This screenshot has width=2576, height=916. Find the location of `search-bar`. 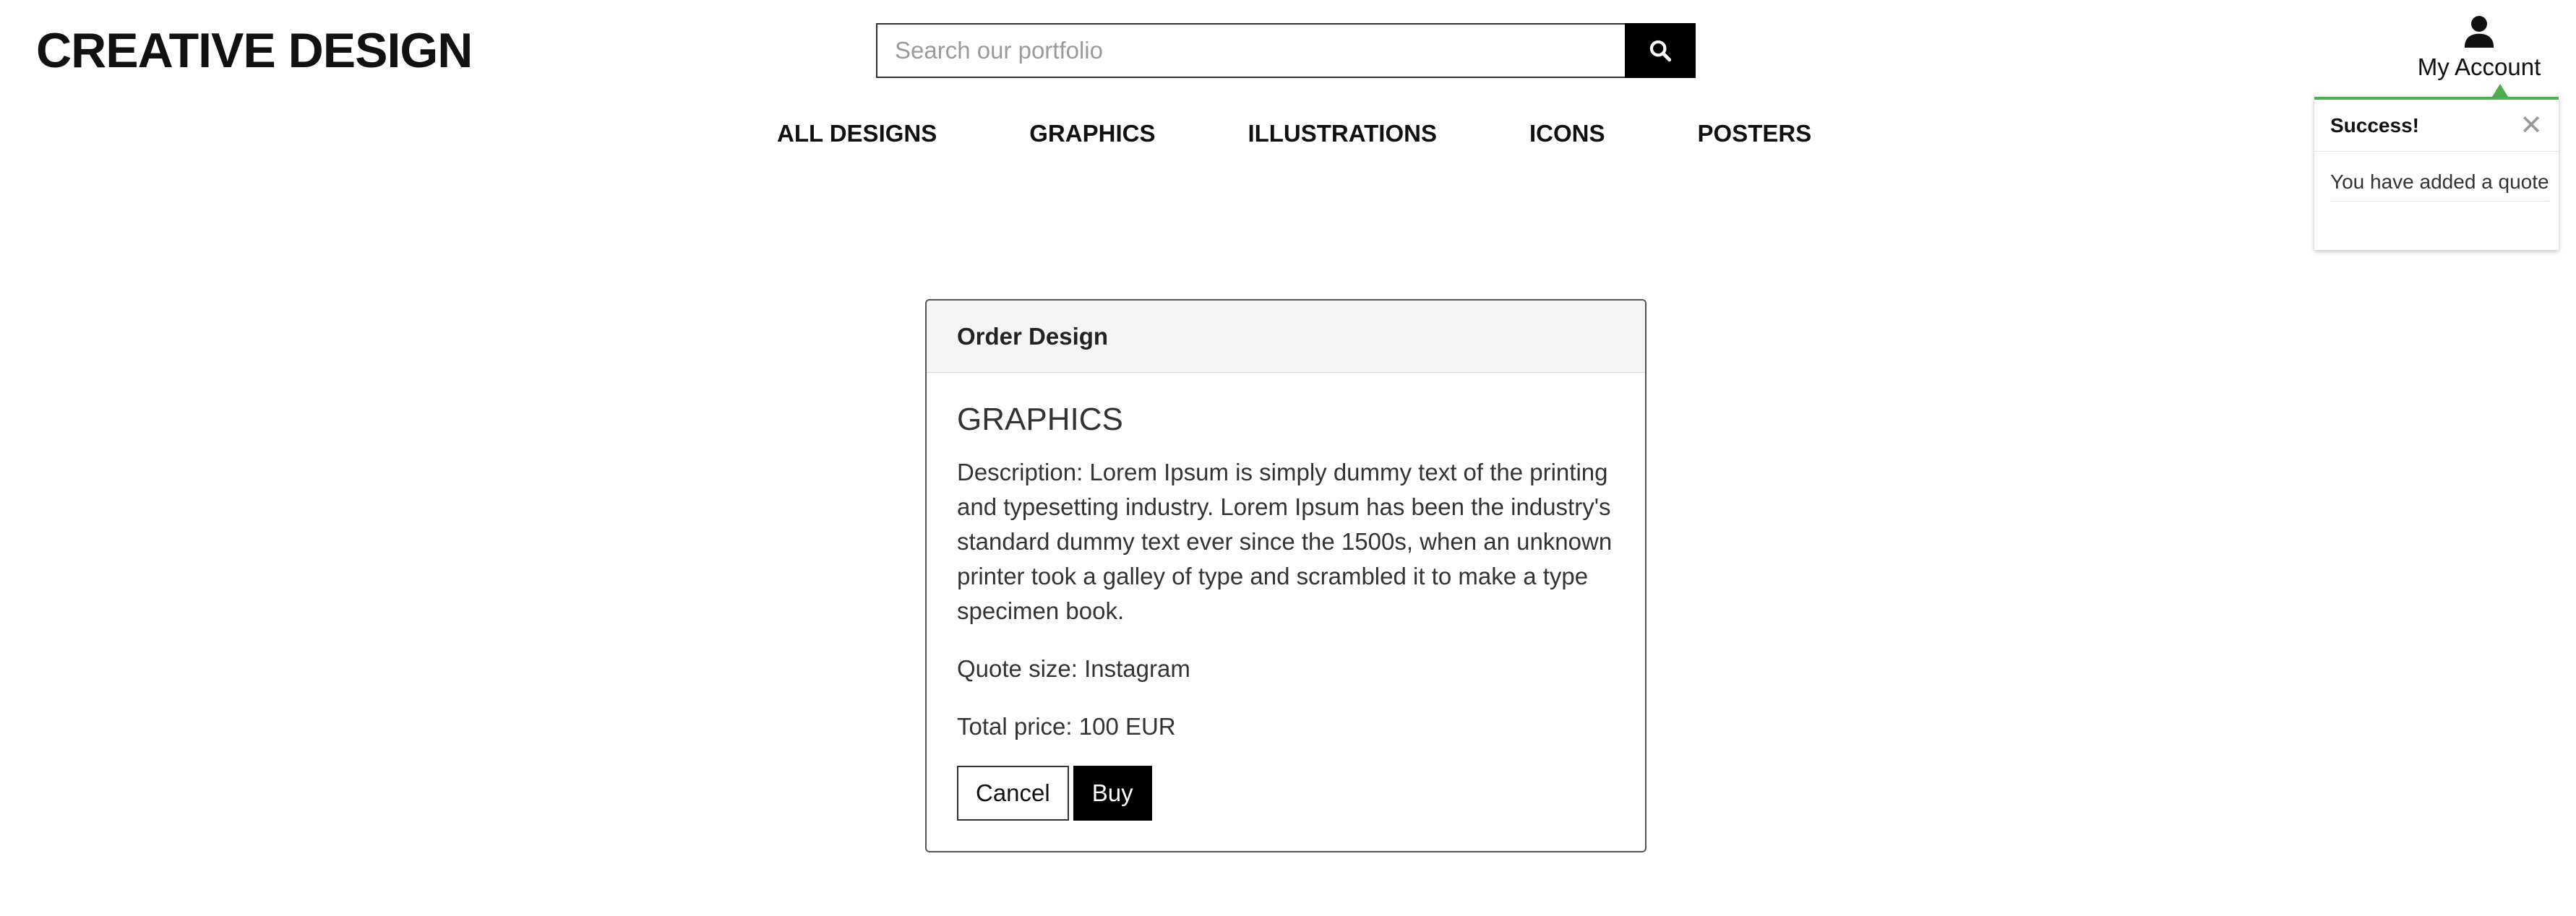

search-bar is located at coordinates (1286, 50).